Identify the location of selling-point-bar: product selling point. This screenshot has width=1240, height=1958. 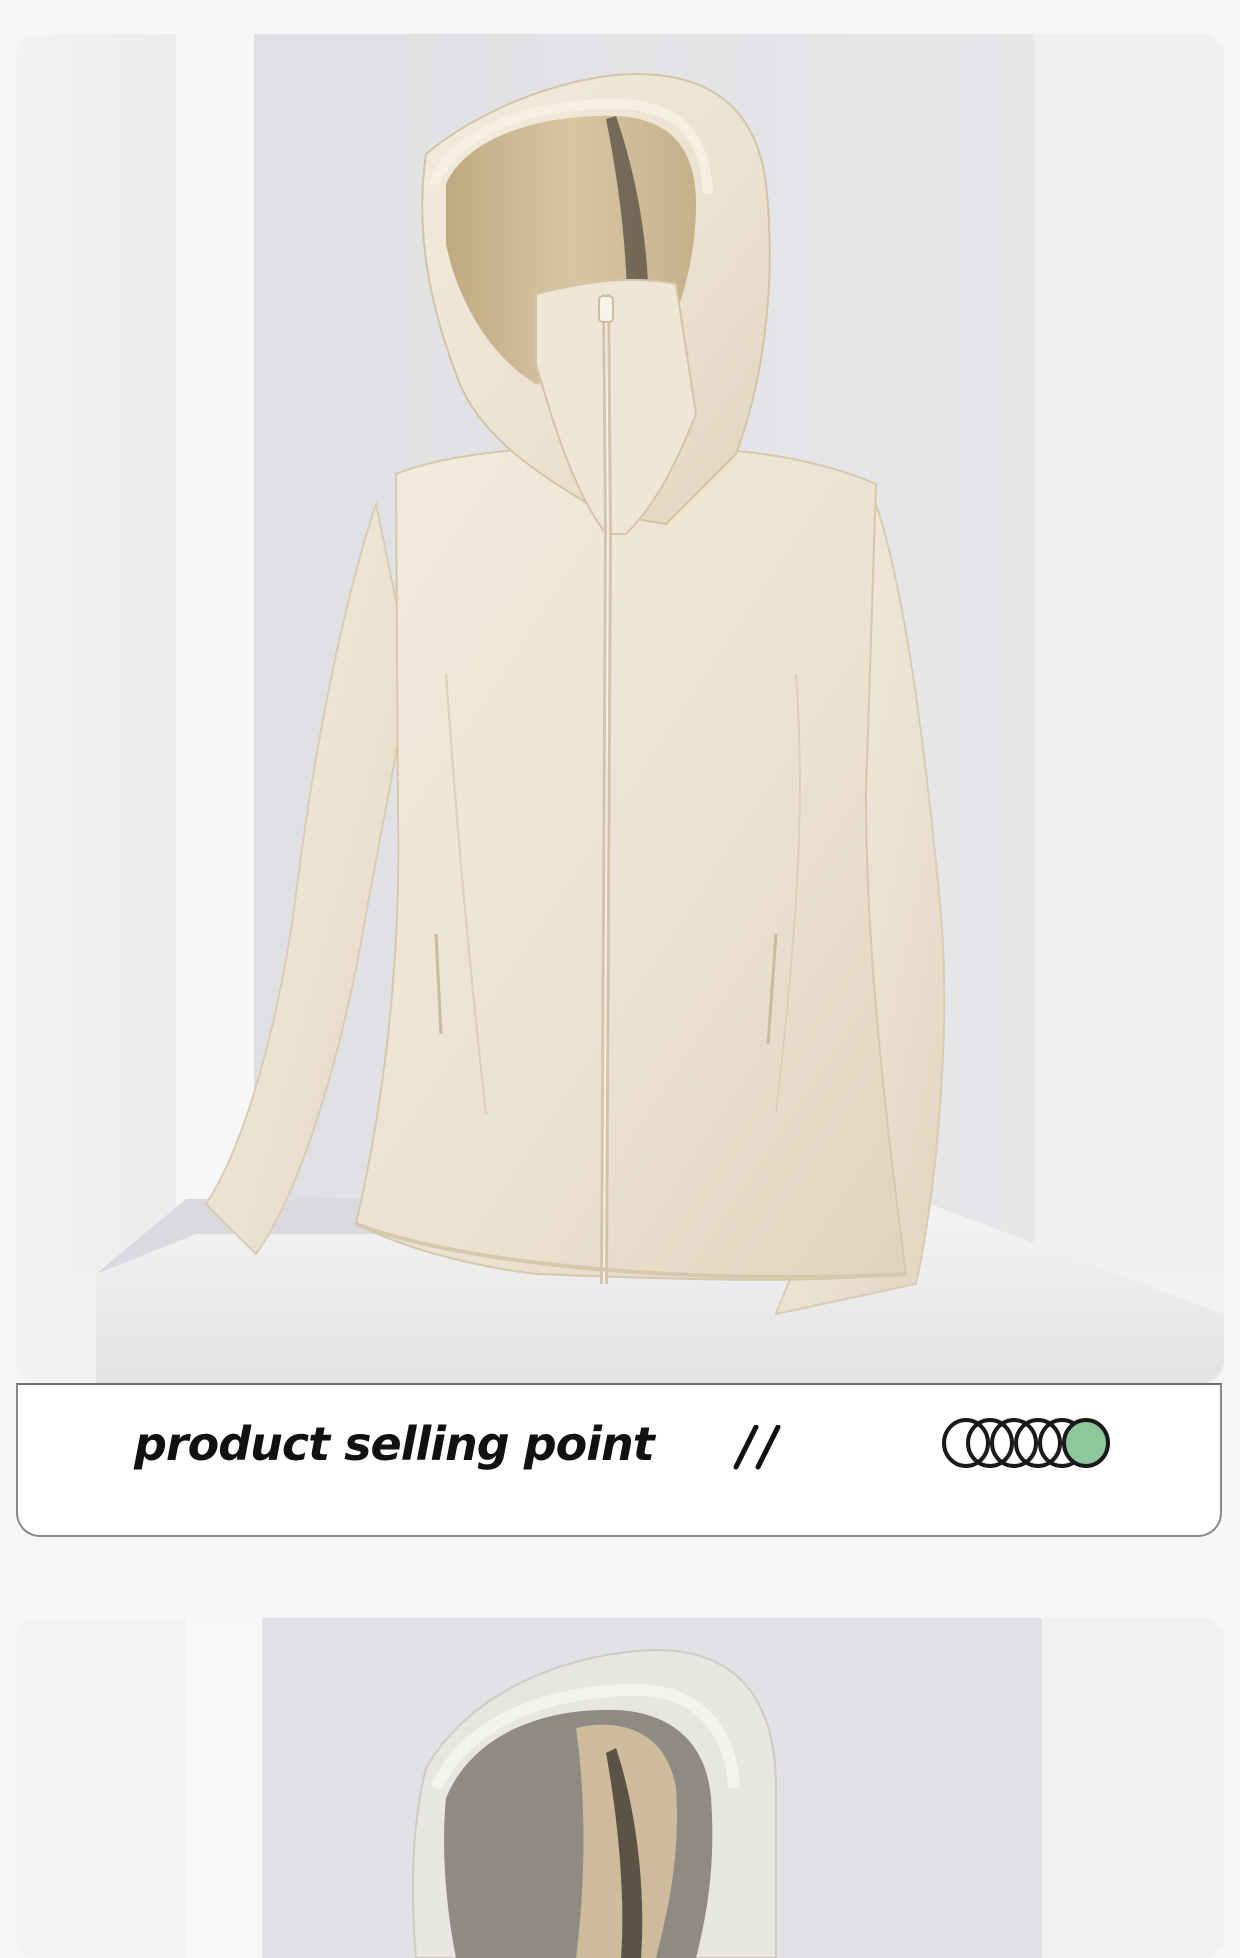
(619, 1460).